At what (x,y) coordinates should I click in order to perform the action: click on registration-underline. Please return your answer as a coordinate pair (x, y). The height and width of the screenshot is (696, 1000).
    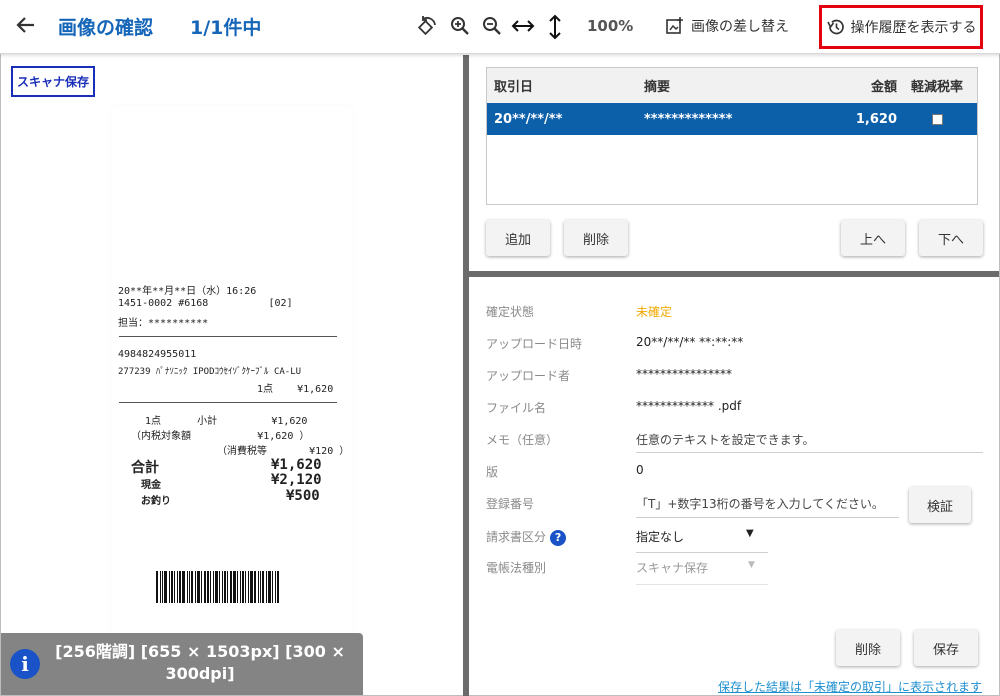
    Looking at the image, I should click on (767, 517).